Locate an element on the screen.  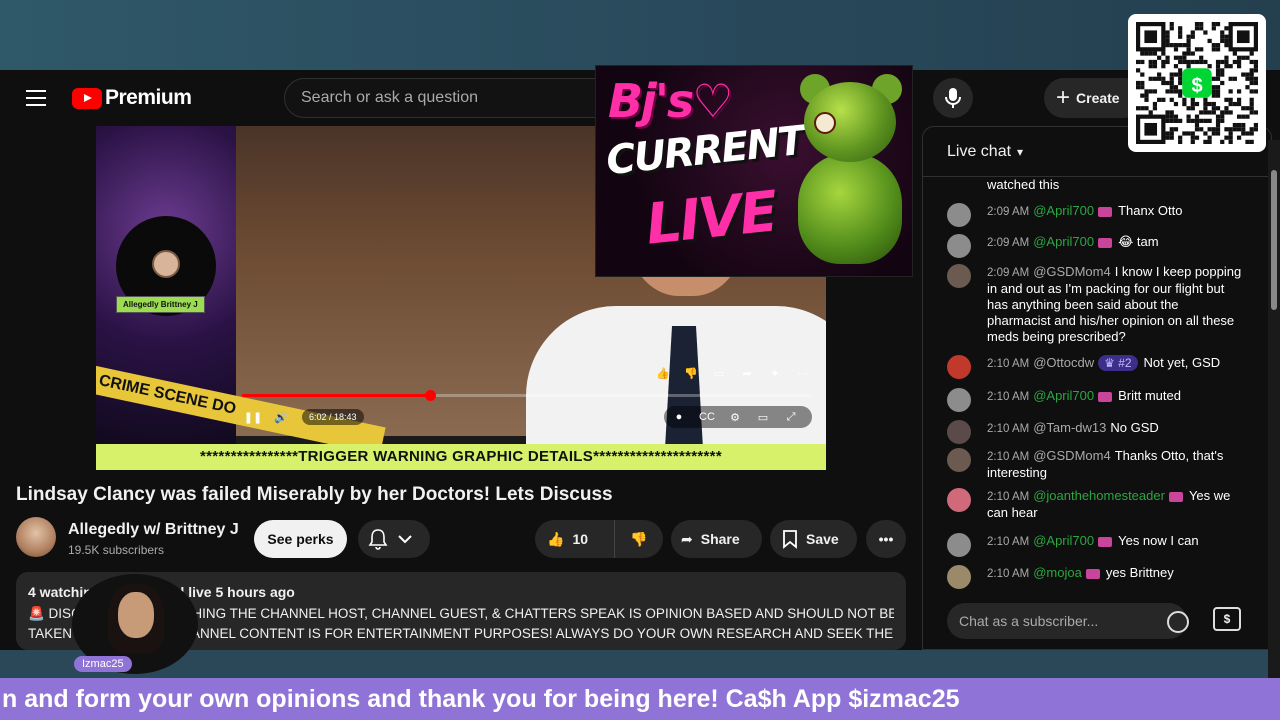
see-perks-button: See perks is located at coordinates (300, 539).